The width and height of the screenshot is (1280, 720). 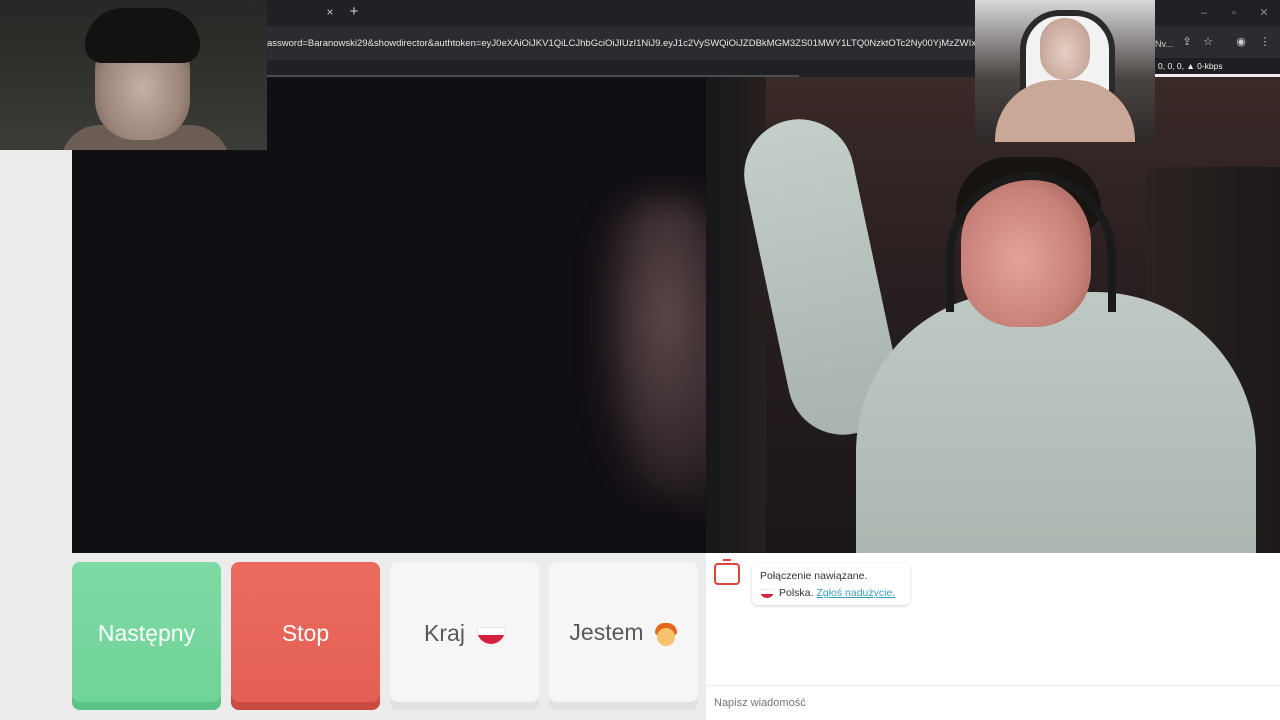 What do you see at coordinates (490, 635) in the screenshot?
I see `poland-flag-icon` at bounding box center [490, 635].